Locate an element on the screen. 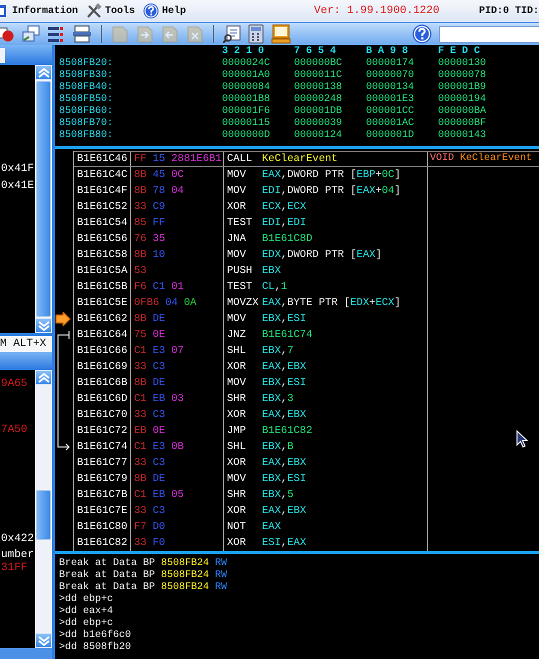 The height and width of the screenshot is (659, 539). mnemonic-text: MOVZX is located at coordinates (243, 303).